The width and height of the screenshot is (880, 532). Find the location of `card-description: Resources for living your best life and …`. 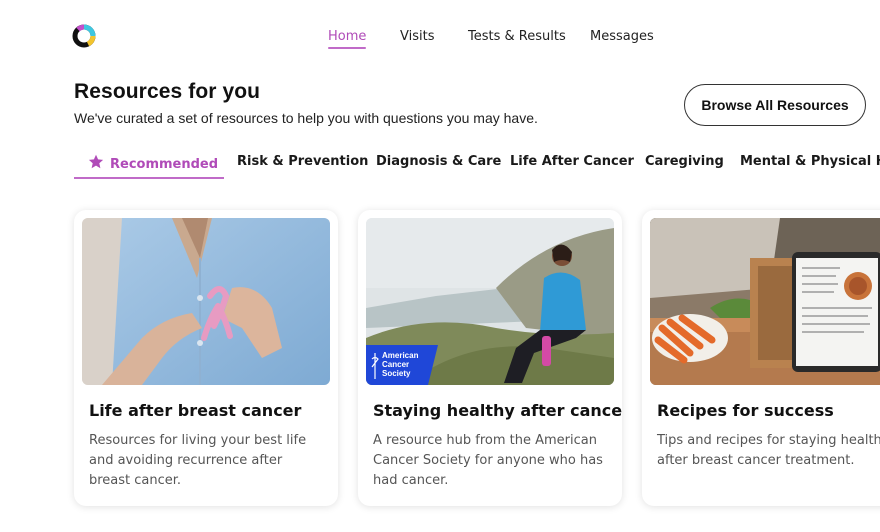

card-description: Resources for living your best life and … is located at coordinates (198, 460).